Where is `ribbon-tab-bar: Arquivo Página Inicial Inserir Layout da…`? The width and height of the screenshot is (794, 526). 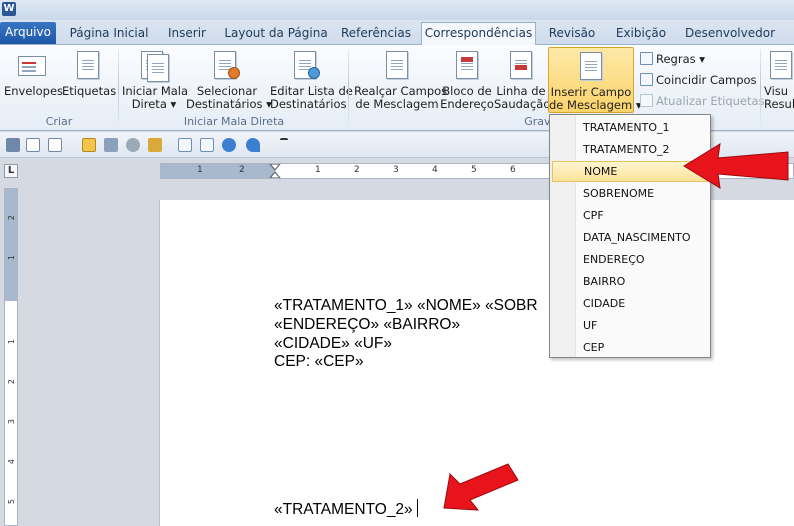
ribbon-tab-bar: Arquivo Página Inicial Inserir Layout da… is located at coordinates (397, 32).